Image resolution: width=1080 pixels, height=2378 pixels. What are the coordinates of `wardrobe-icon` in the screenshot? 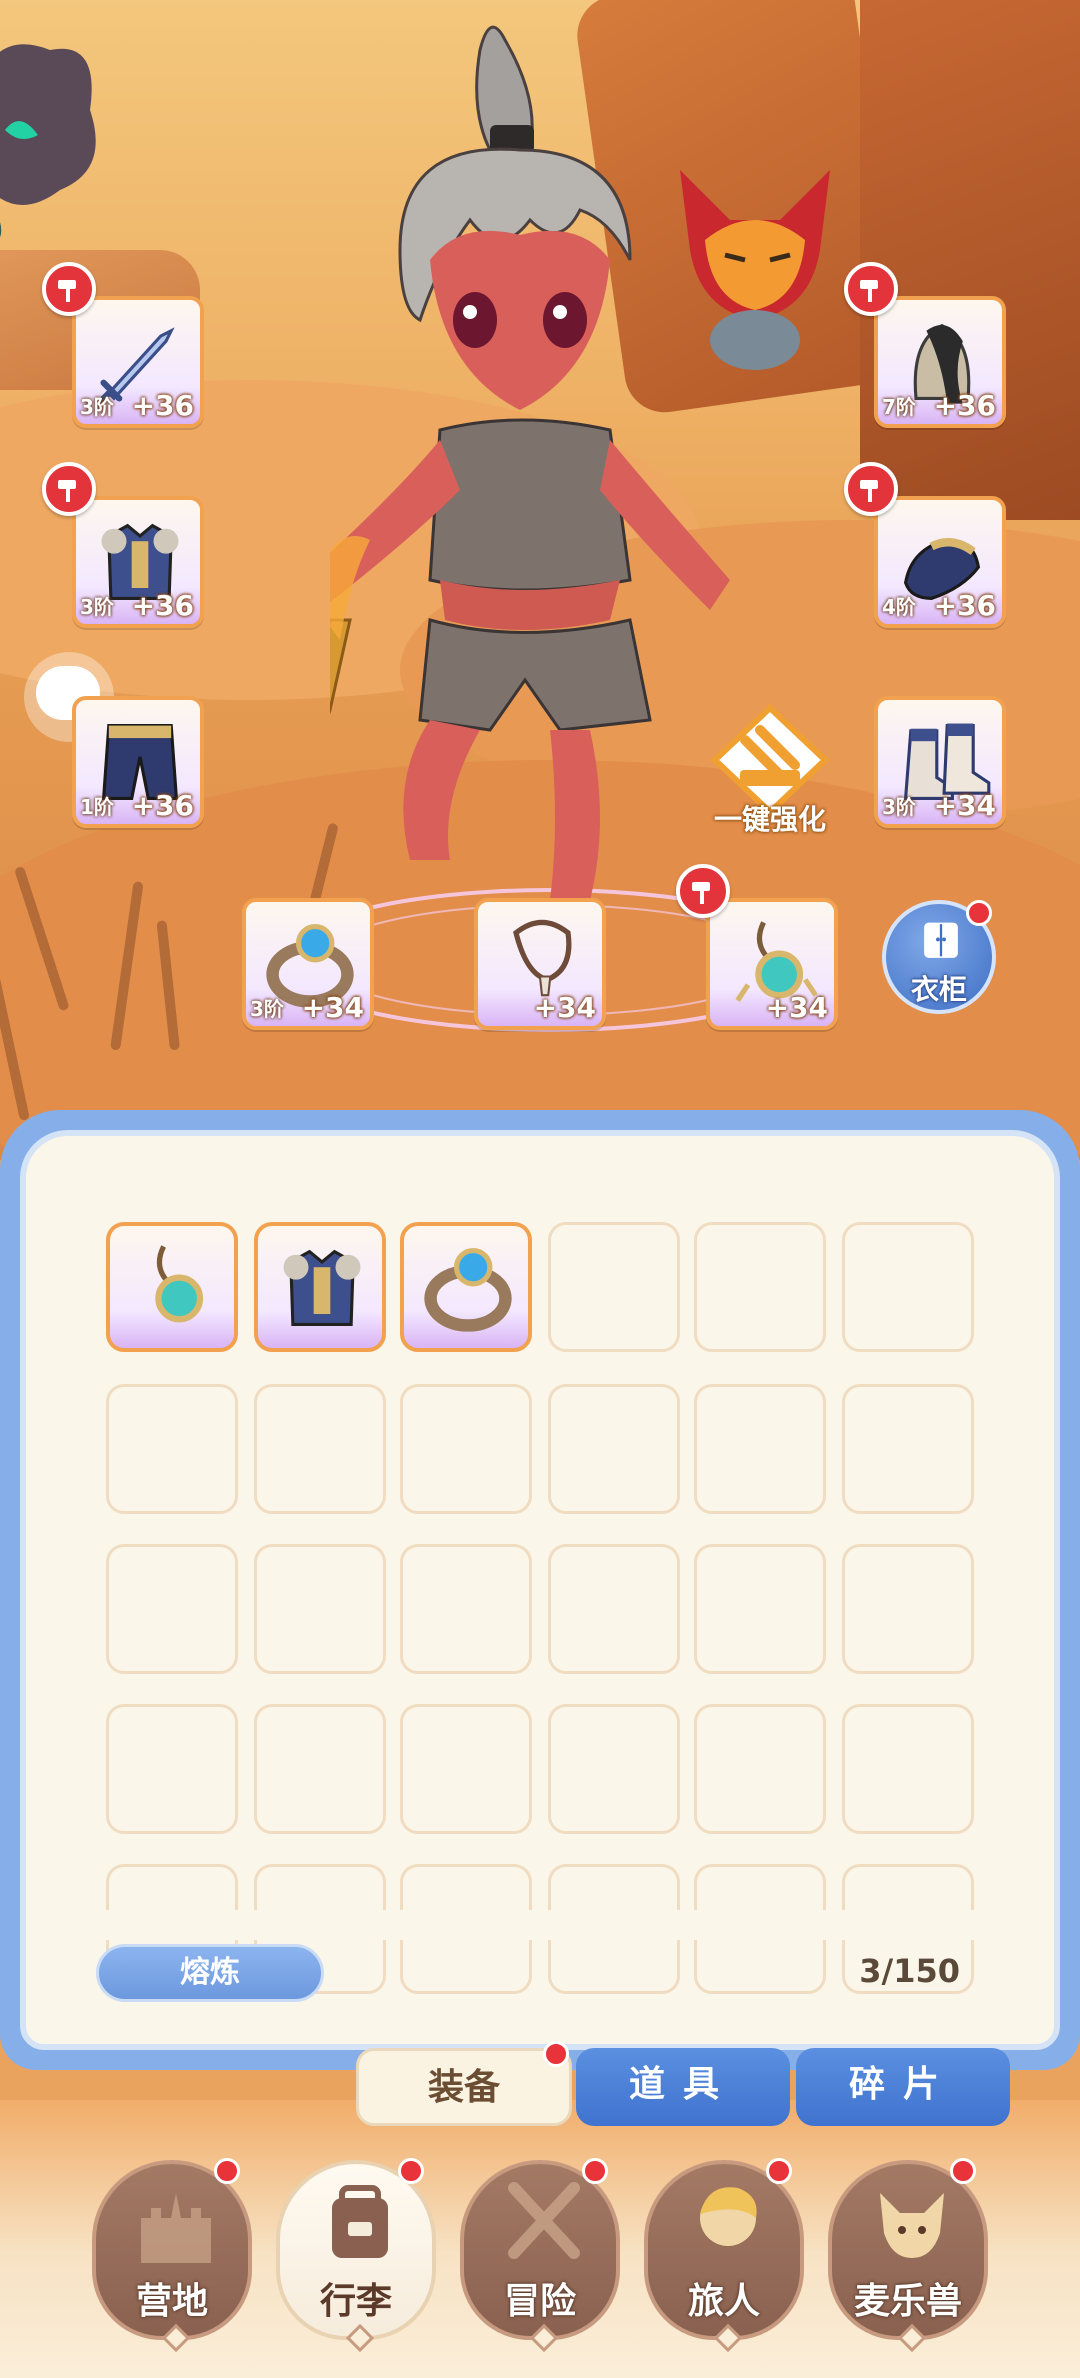 It's located at (941, 940).